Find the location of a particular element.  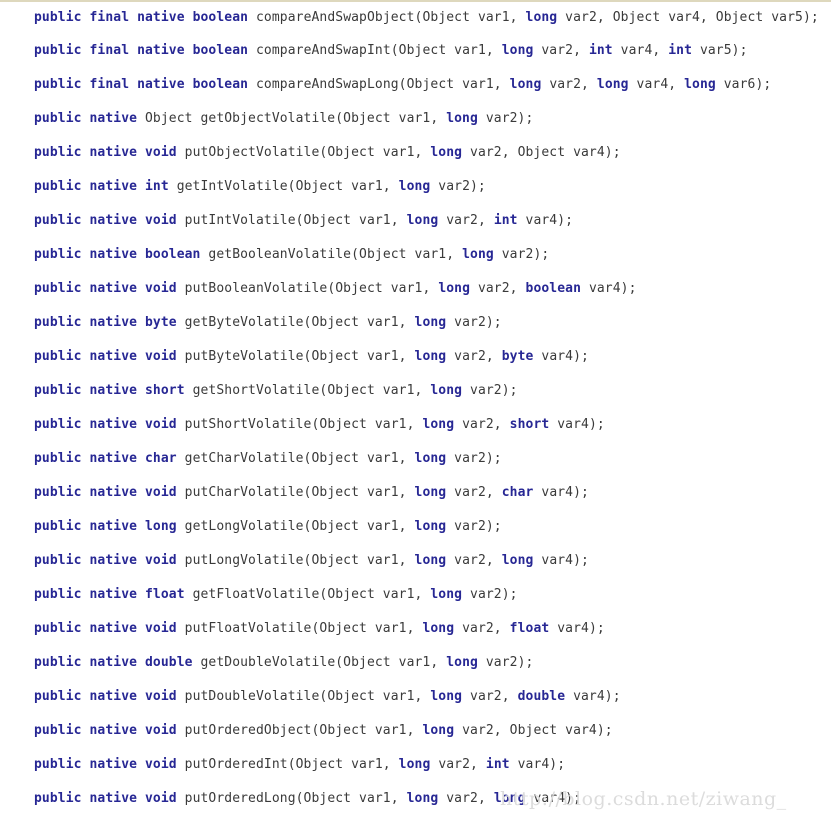

code-keyword: double is located at coordinates (169, 662).